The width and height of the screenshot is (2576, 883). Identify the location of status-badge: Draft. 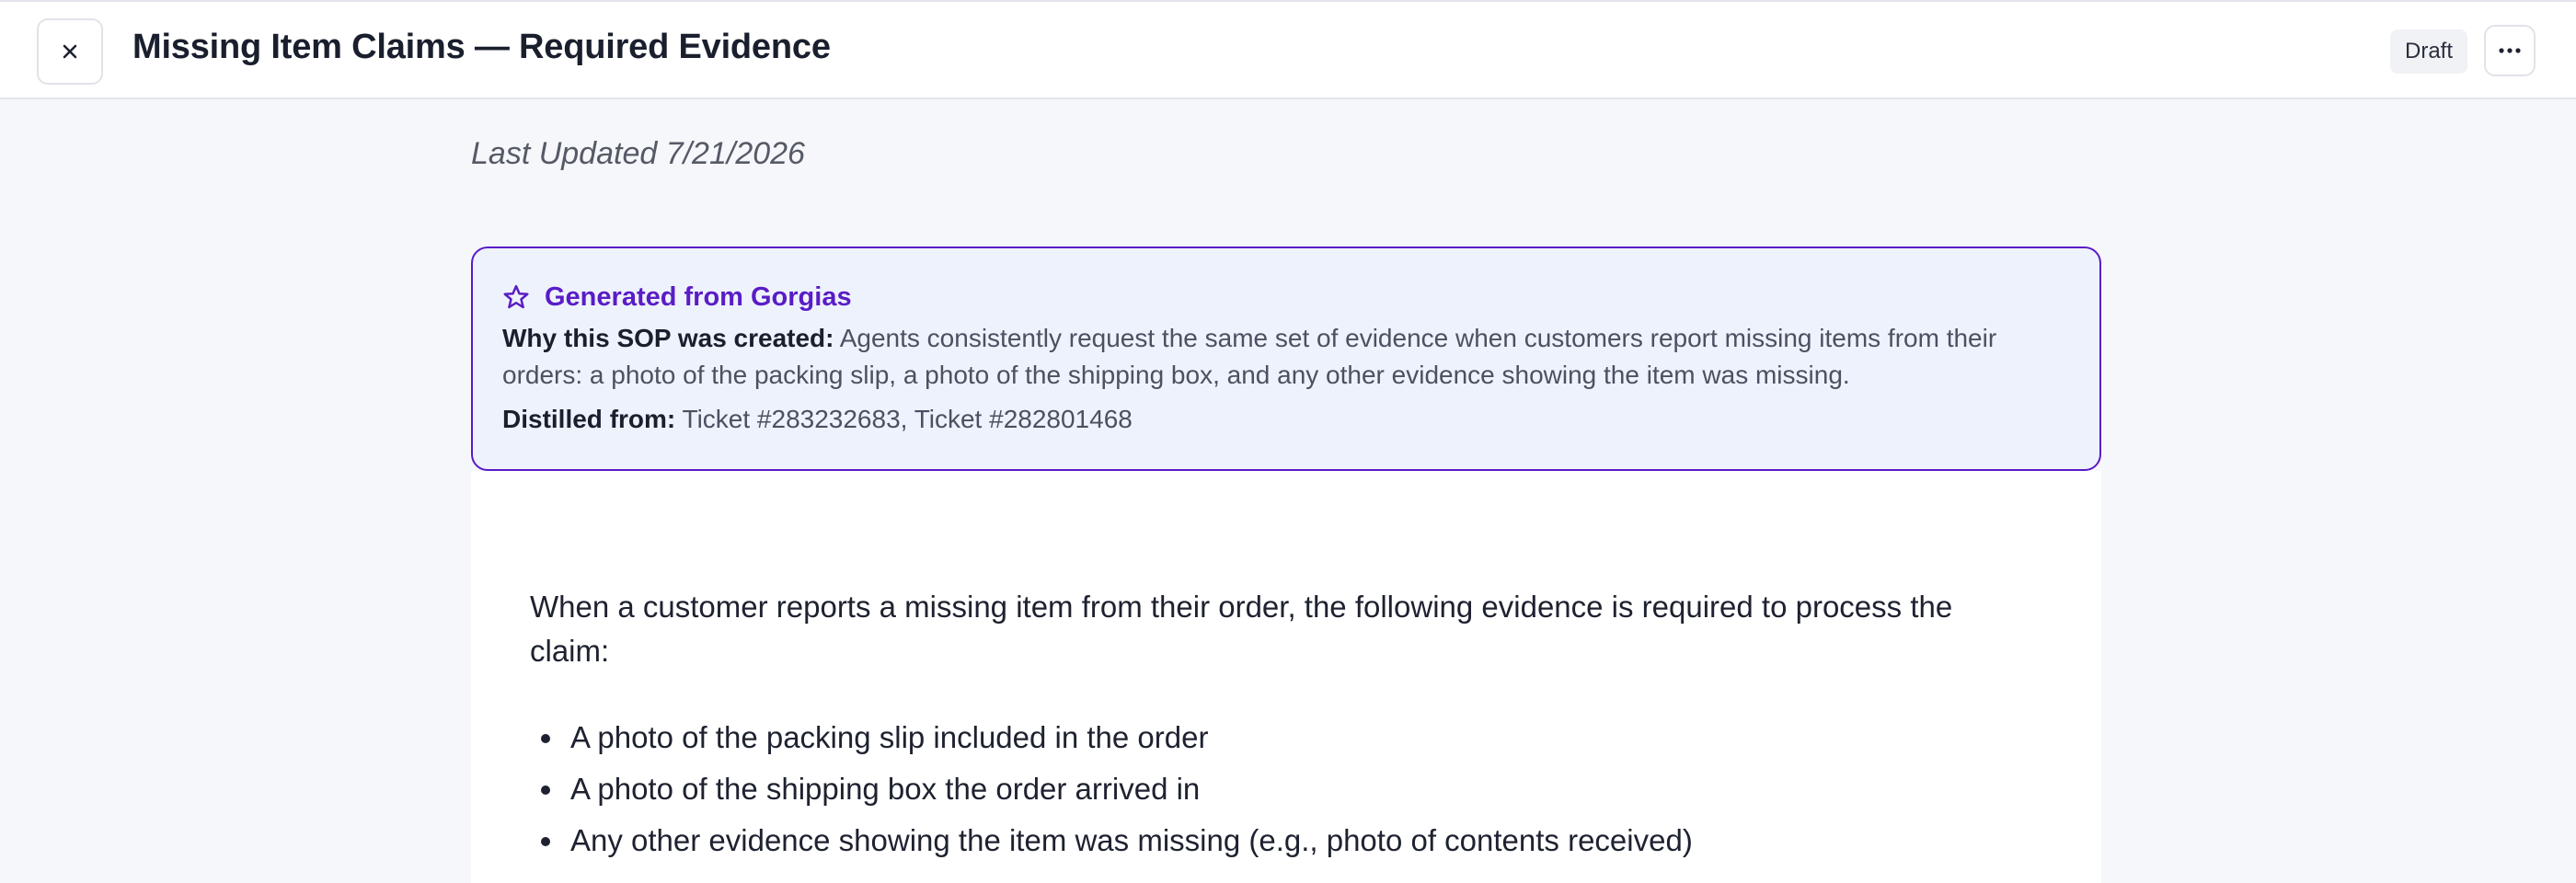
(2429, 51).